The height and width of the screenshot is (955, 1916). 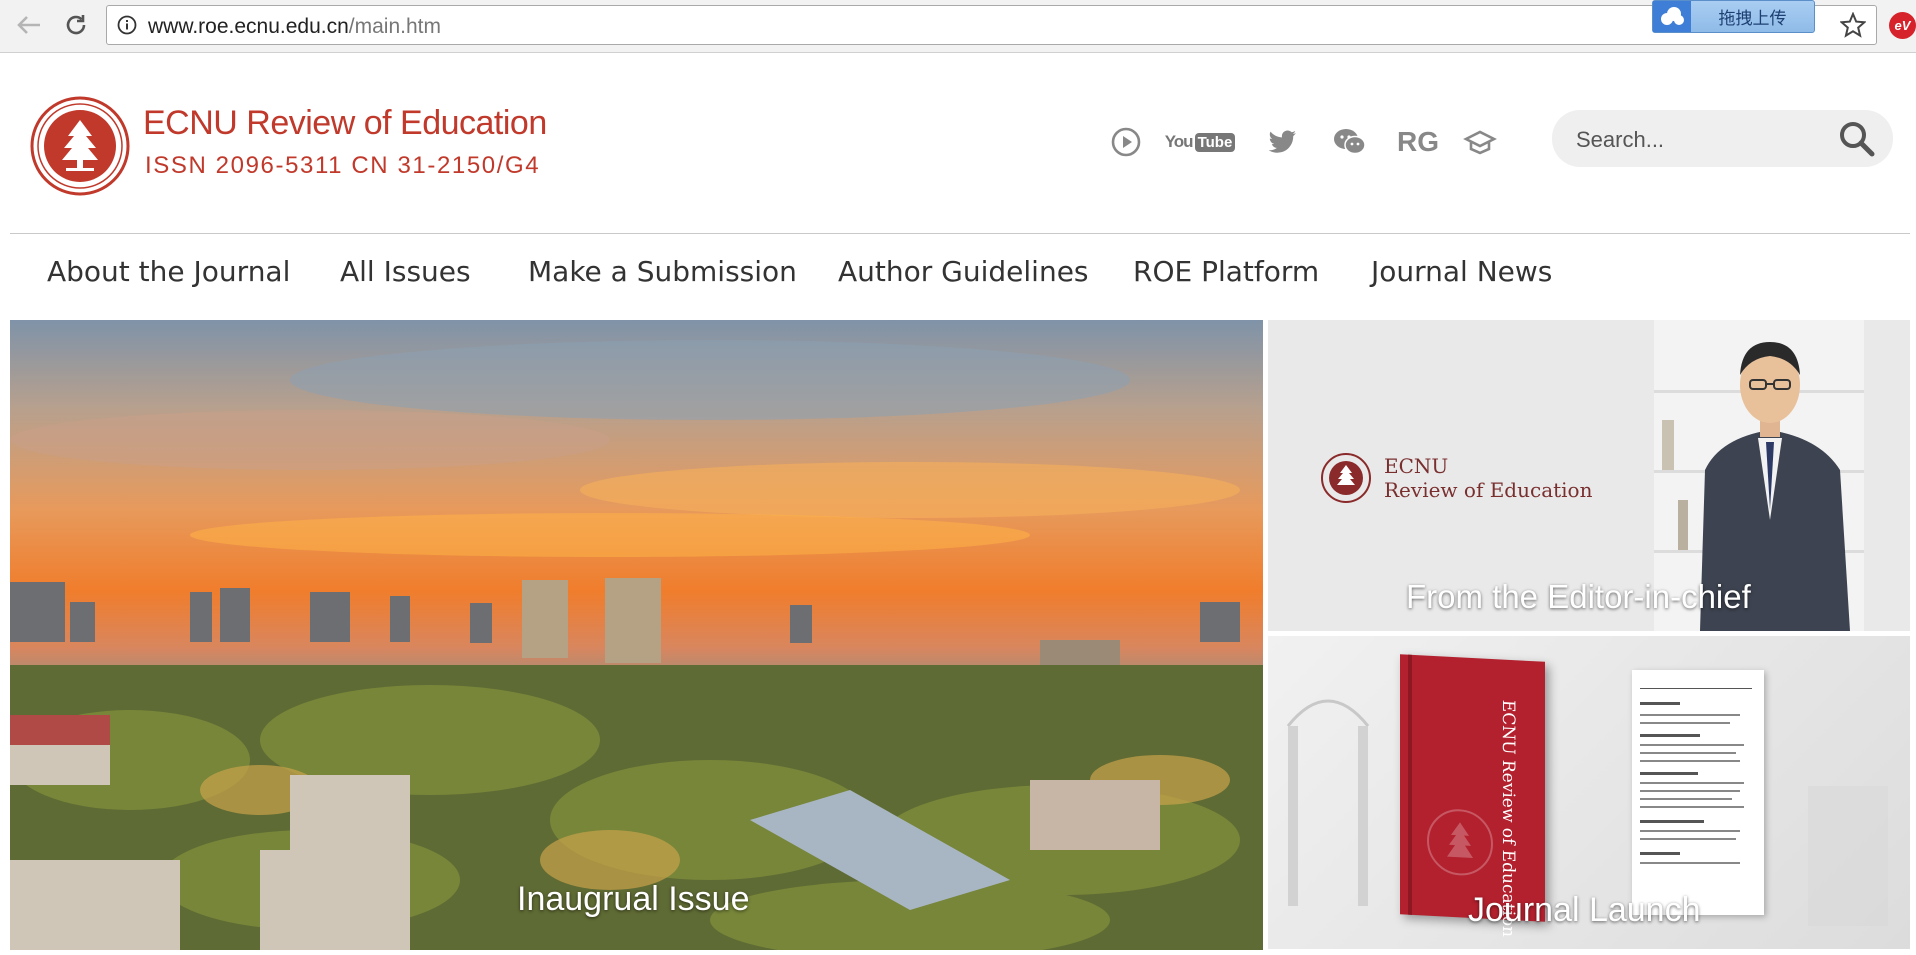 What do you see at coordinates (1672, 16) in the screenshot?
I see `cloud-icon` at bounding box center [1672, 16].